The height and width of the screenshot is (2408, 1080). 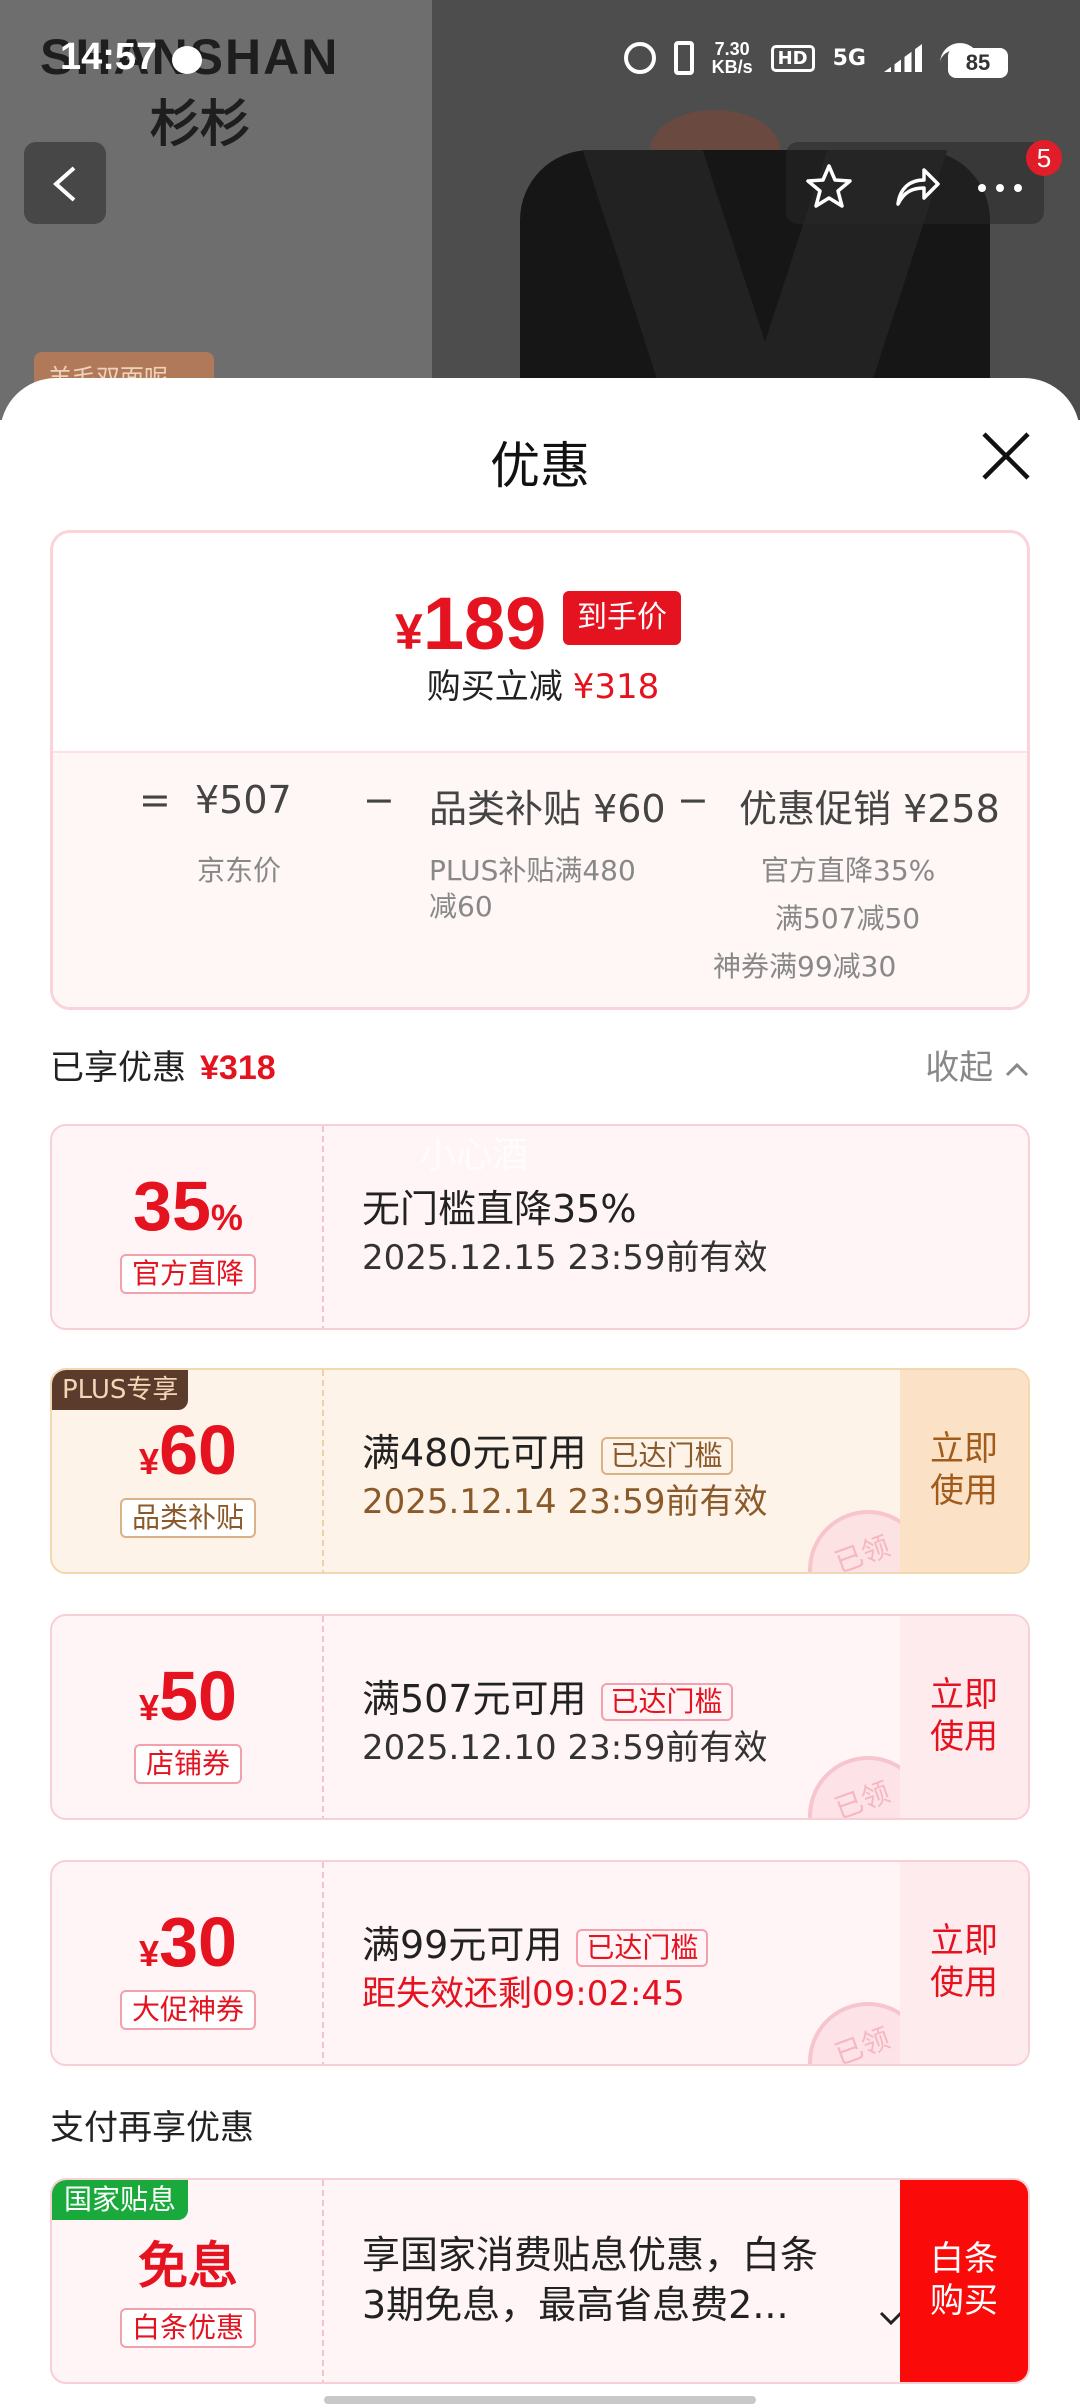 I want to click on network-speed: 7.30 KB/s, so click(x=732, y=58).